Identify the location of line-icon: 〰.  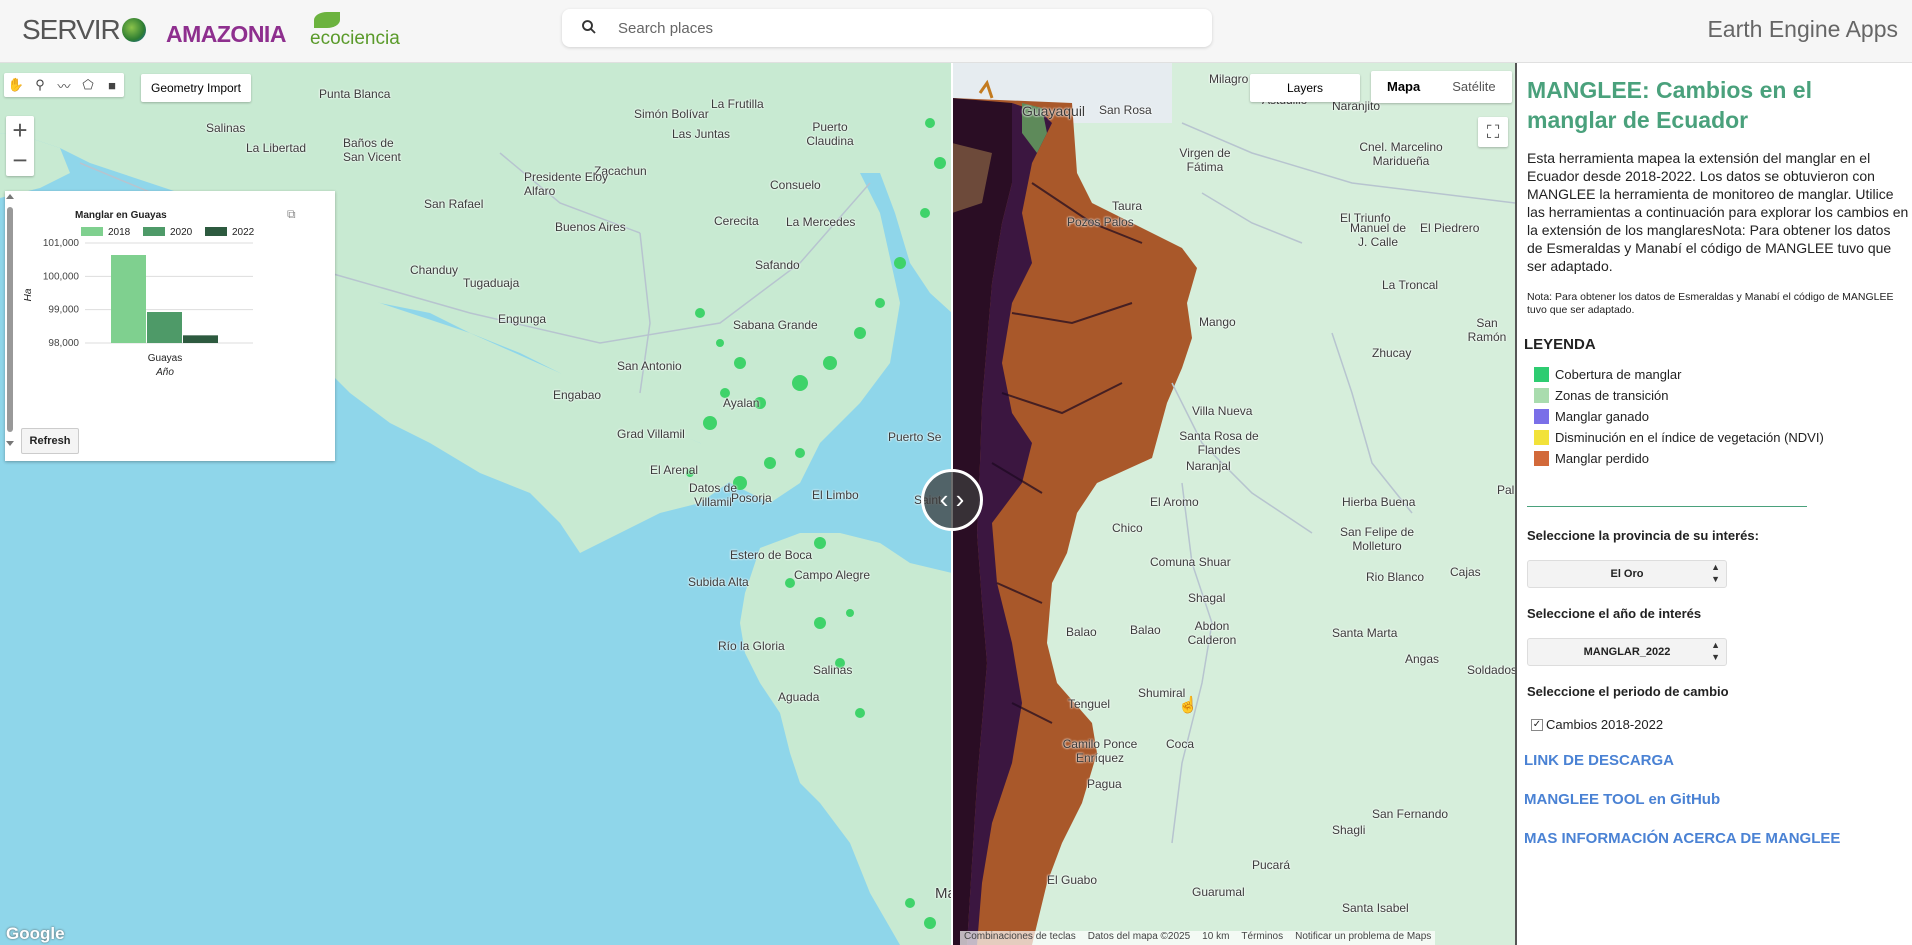
(64, 85).